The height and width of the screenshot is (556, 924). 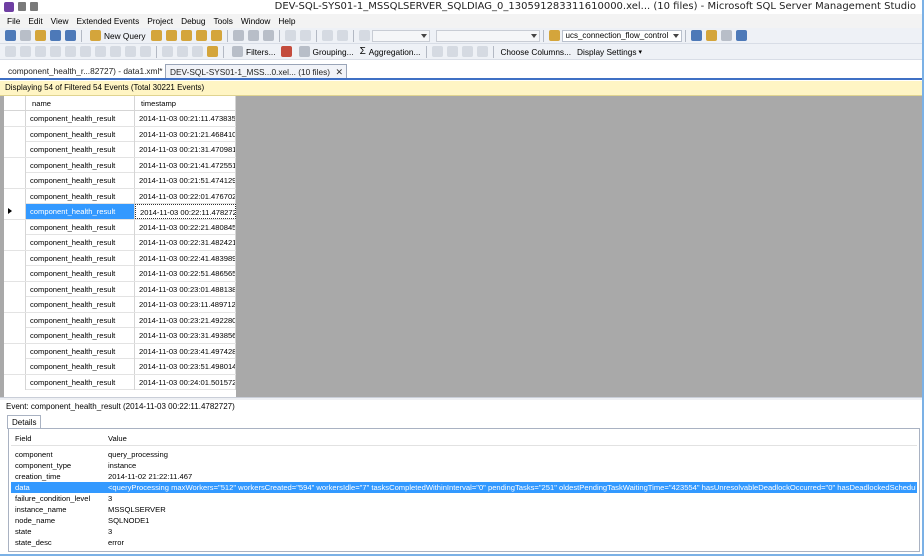 I want to click on bookmark-icon, so click(x=85, y=51).